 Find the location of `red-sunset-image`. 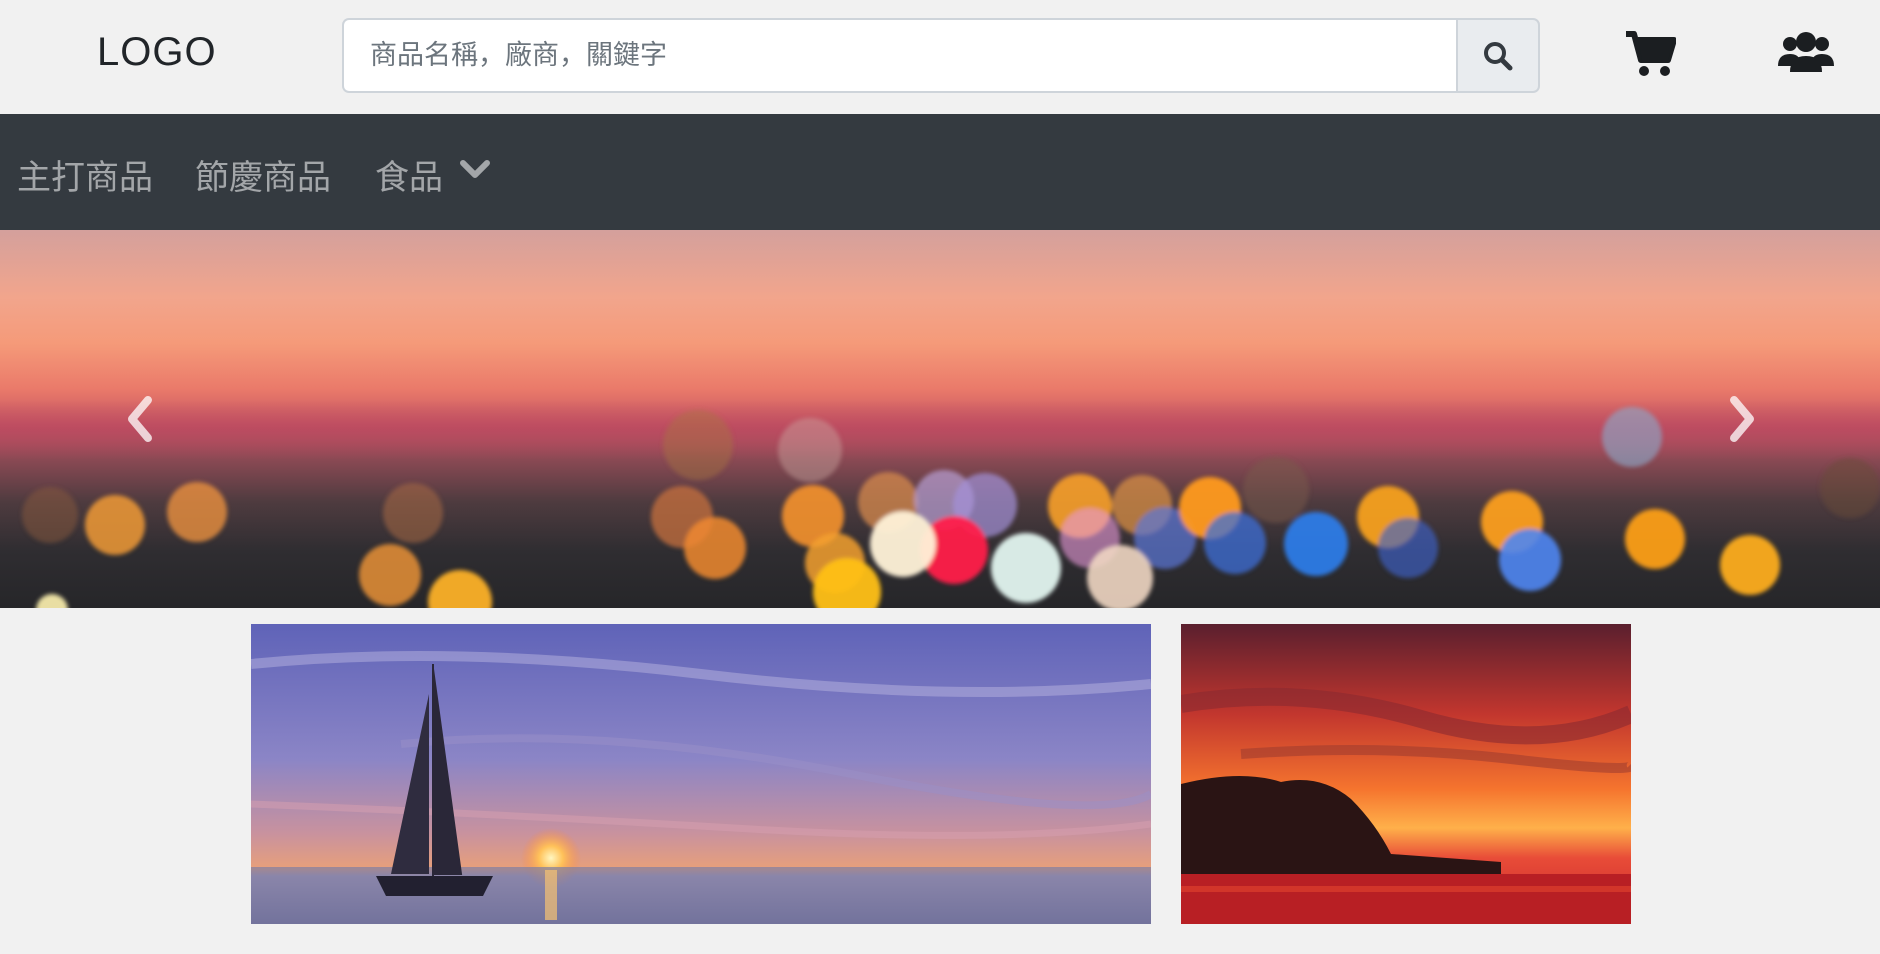

red-sunset-image is located at coordinates (1406, 774).